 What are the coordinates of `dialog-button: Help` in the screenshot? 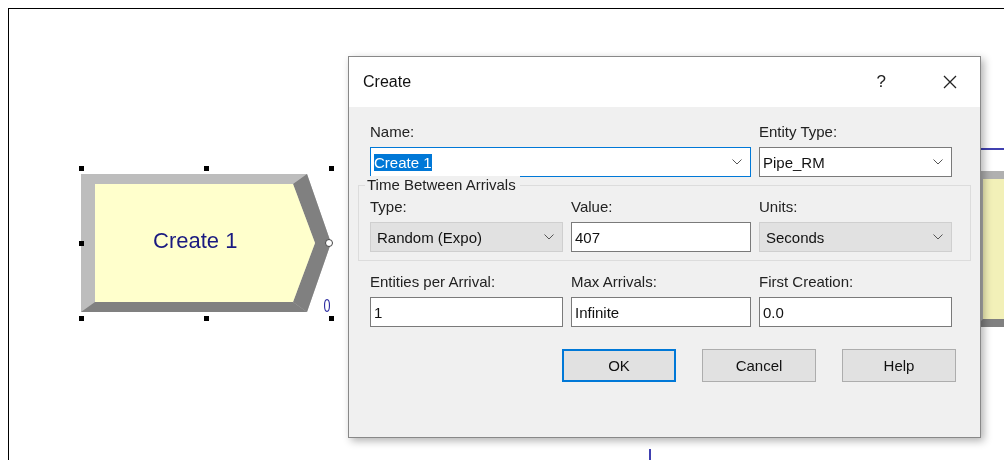 It's located at (899, 365).